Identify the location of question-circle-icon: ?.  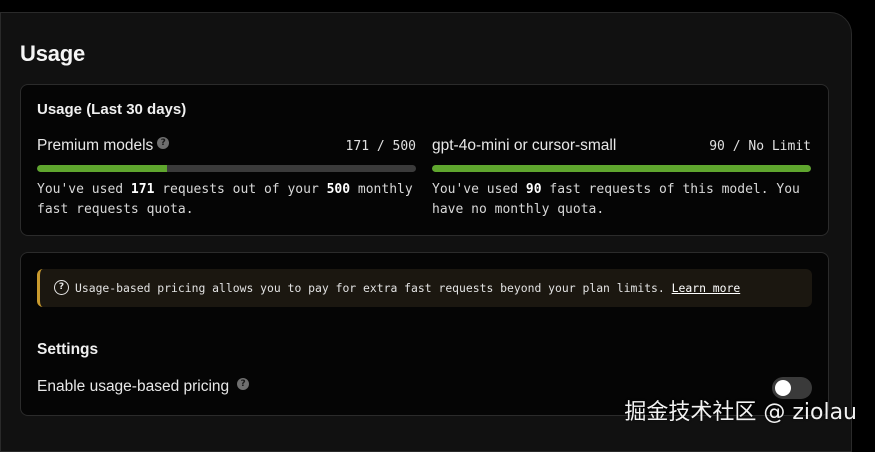
(61, 287).